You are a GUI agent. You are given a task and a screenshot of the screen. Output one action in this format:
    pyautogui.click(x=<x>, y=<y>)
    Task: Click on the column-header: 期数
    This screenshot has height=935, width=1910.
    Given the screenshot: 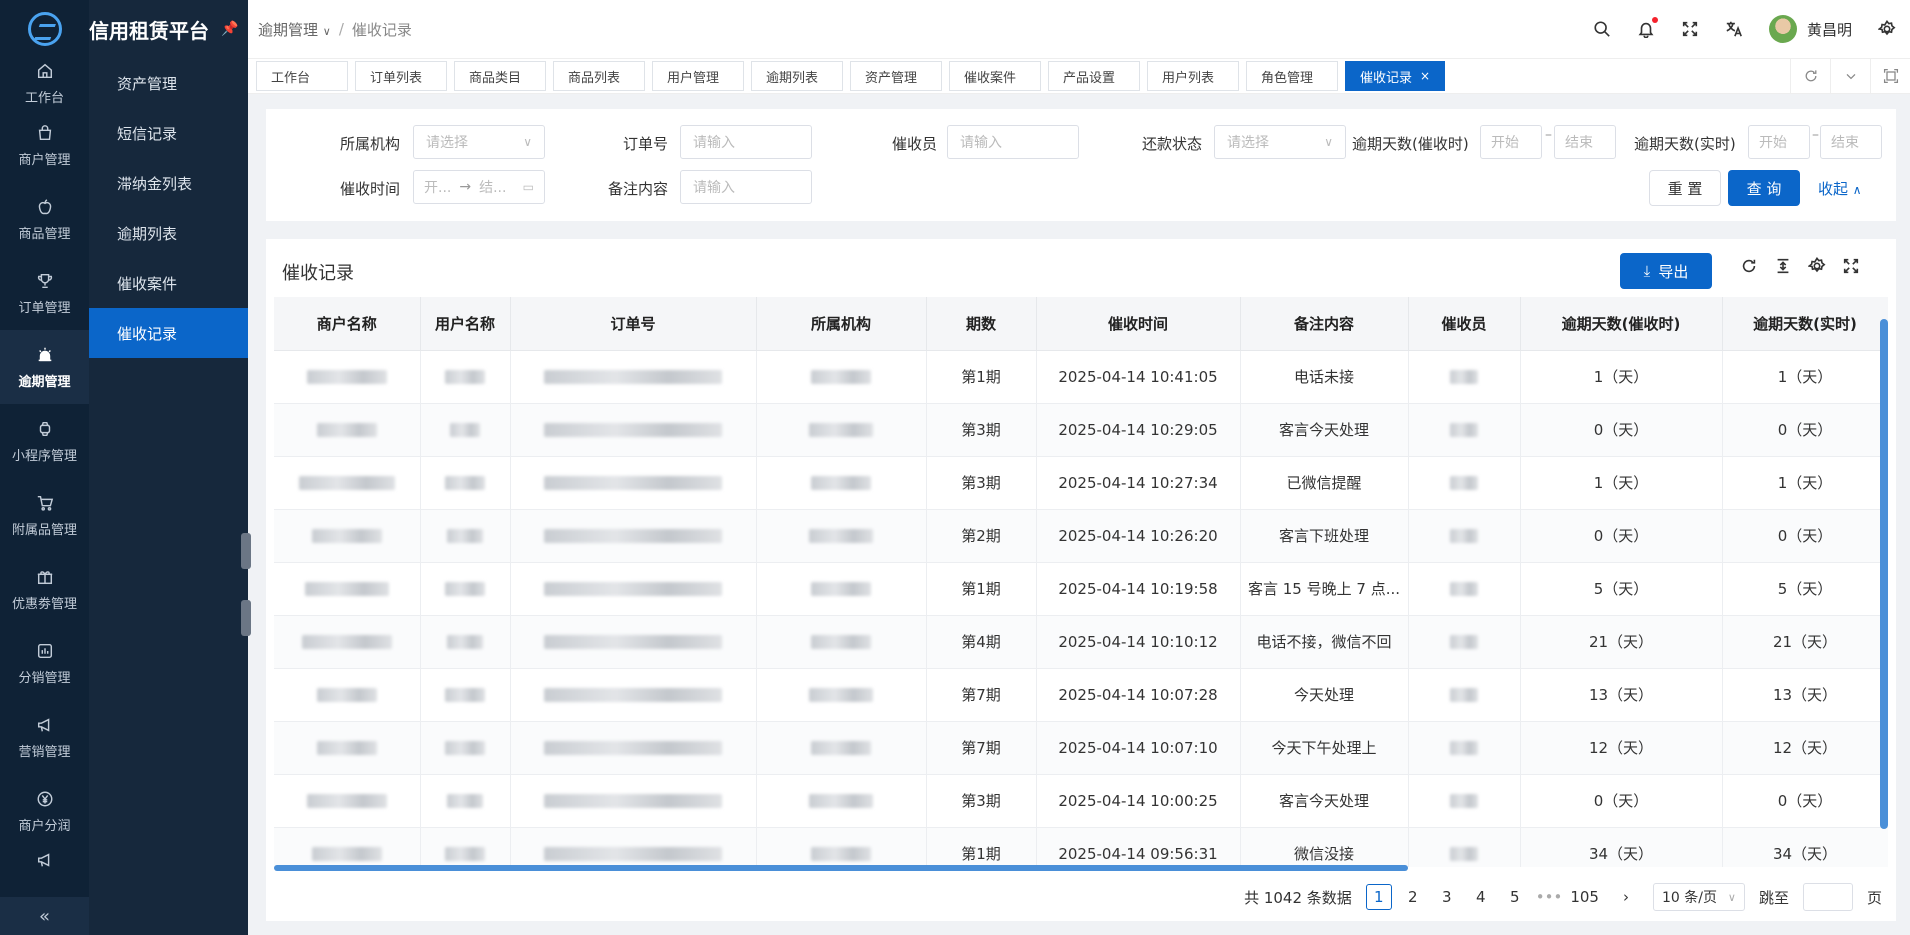 What is the action you would take?
    pyautogui.click(x=981, y=324)
    